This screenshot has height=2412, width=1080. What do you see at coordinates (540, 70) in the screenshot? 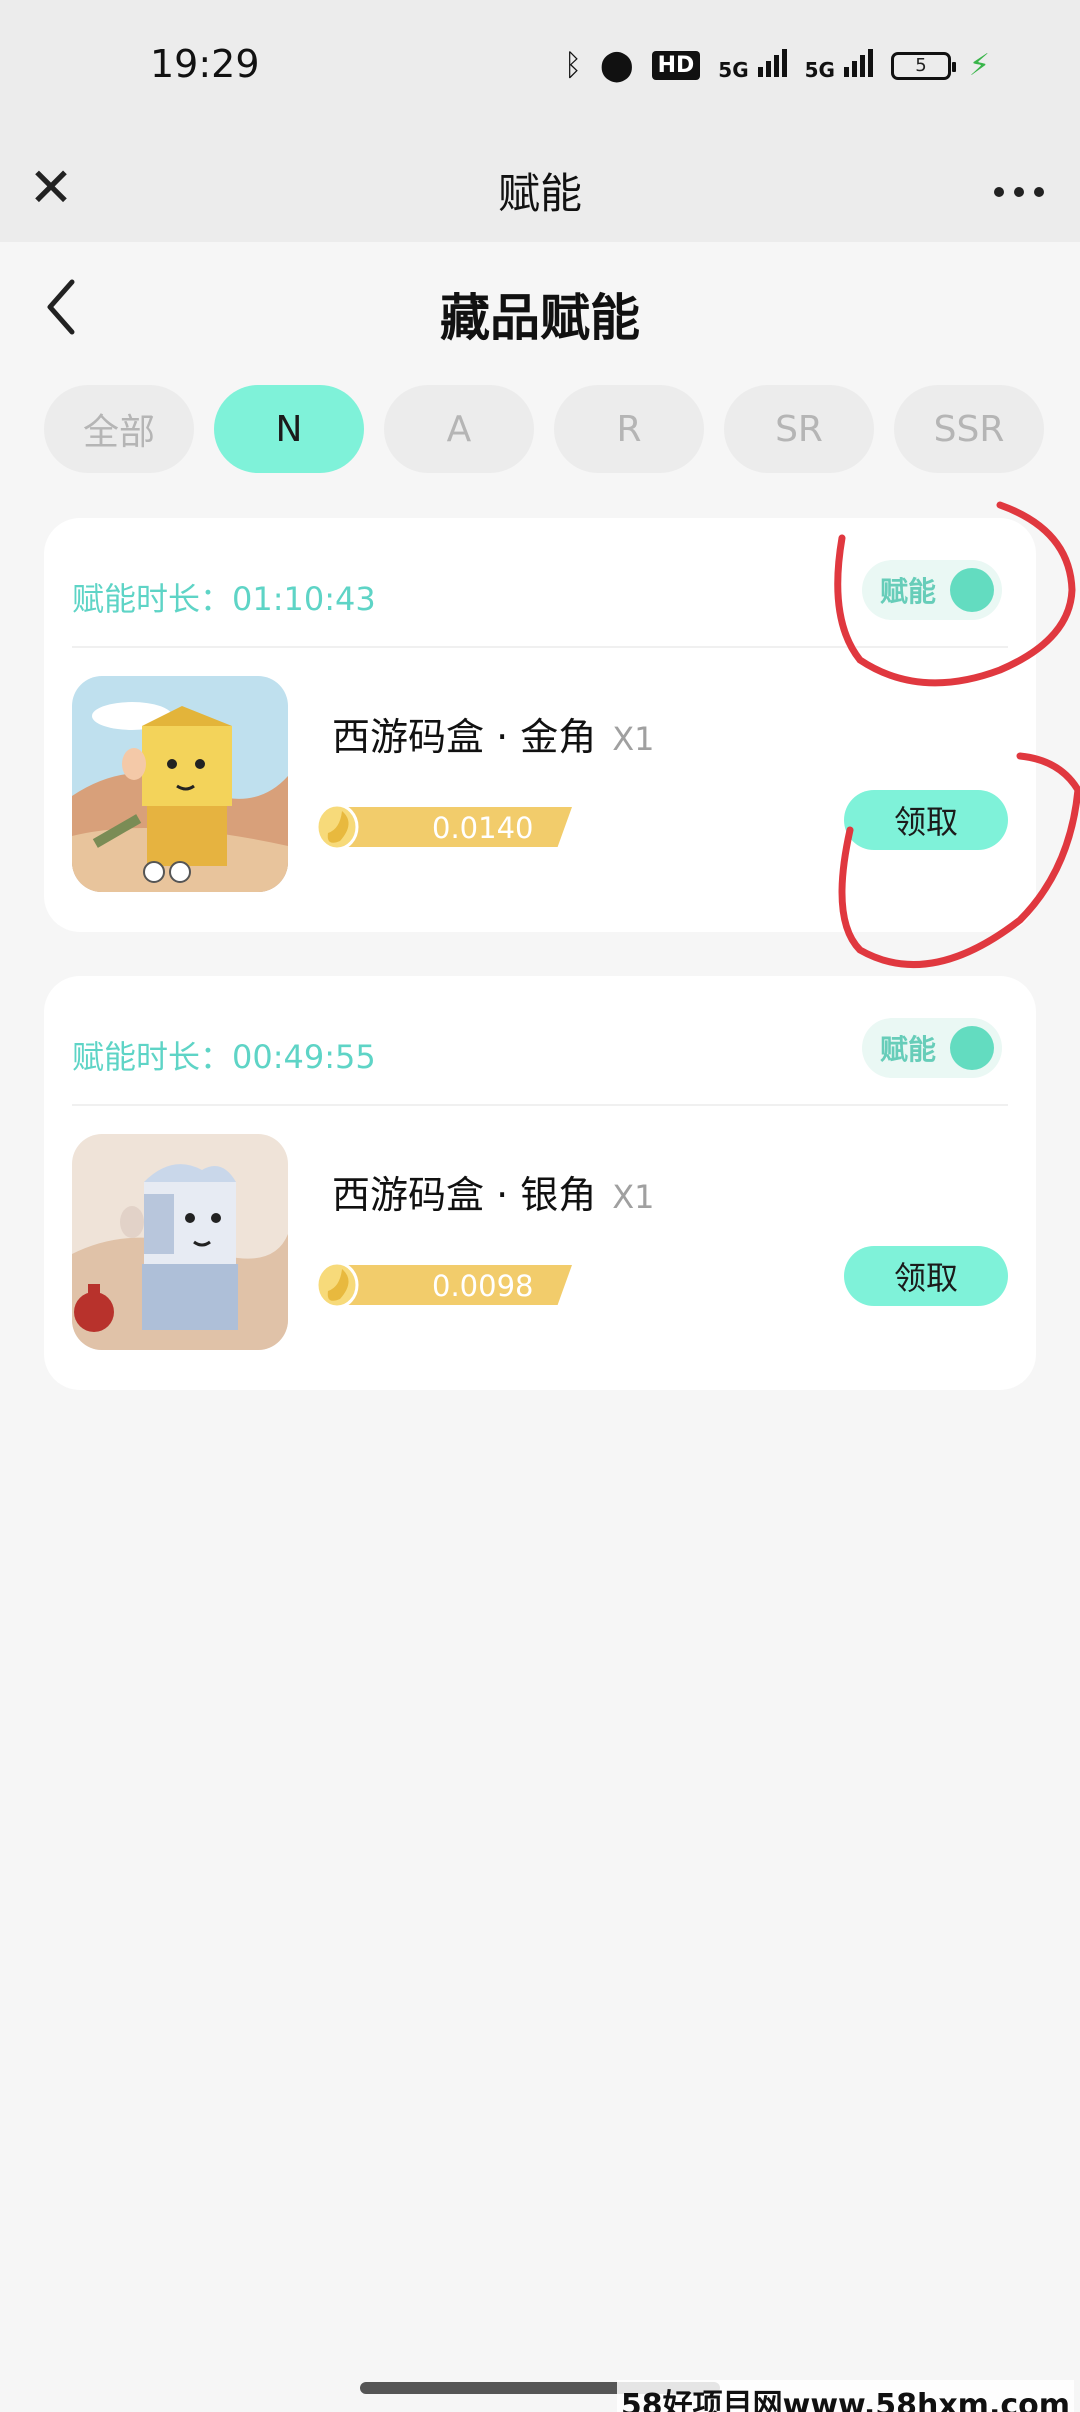
I see `status-bar: 19:29 ᛒ ⬤ HD 5G 5G 5 ⚡` at bounding box center [540, 70].